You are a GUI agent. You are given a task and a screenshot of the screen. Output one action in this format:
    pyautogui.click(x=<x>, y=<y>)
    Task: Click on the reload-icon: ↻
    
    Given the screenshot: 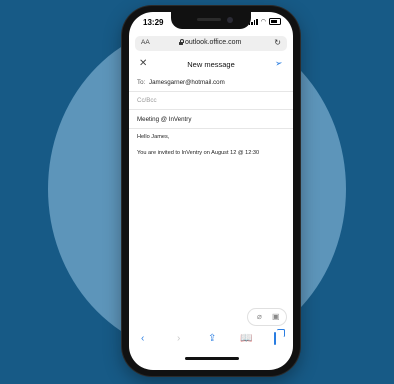 What is the action you would take?
    pyautogui.click(x=277, y=42)
    